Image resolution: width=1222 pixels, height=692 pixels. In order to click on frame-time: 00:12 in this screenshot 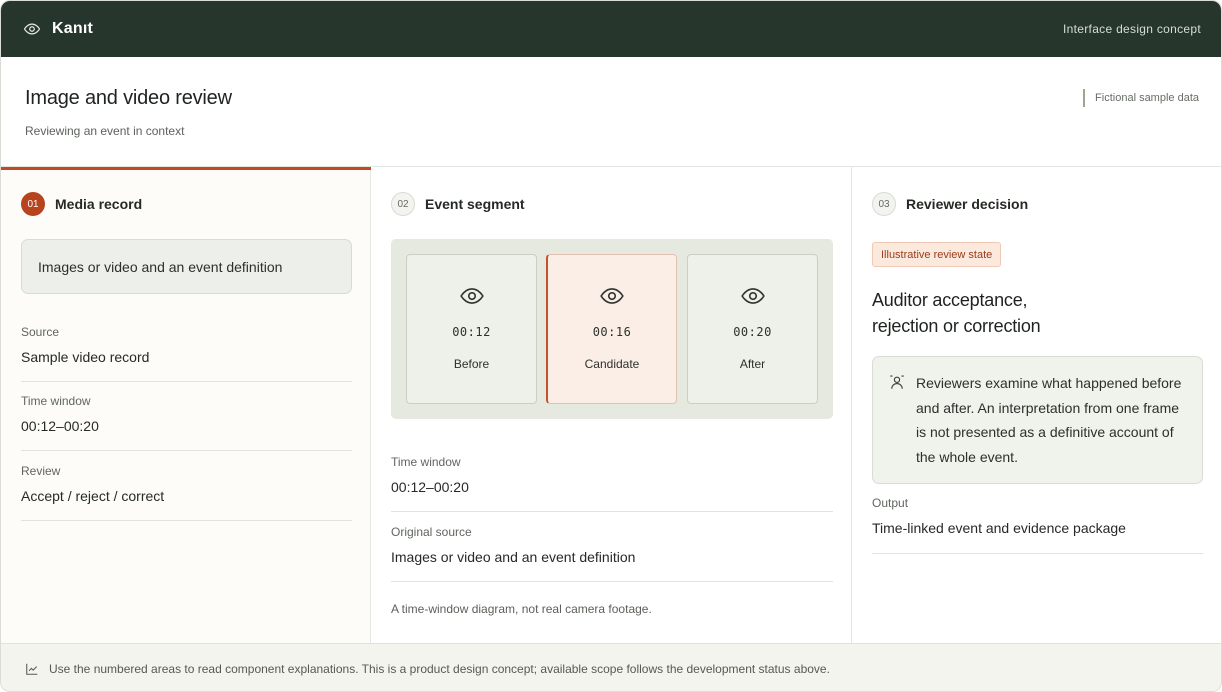, I will do `click(471, 332)`.